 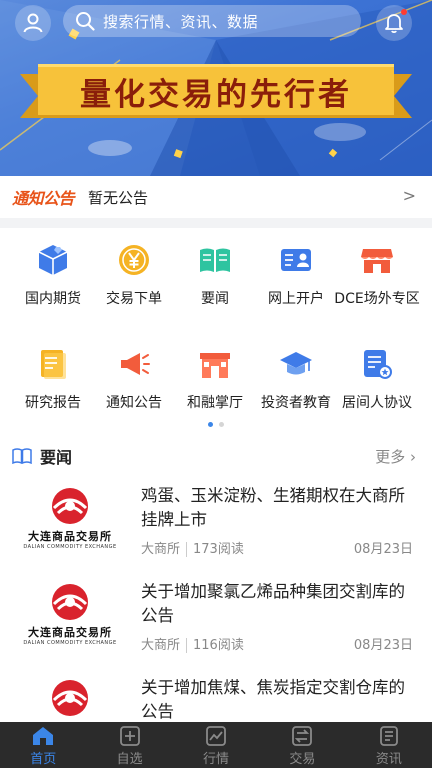 I want to click on graduation-cap-icon, so click(x=296, y=363).